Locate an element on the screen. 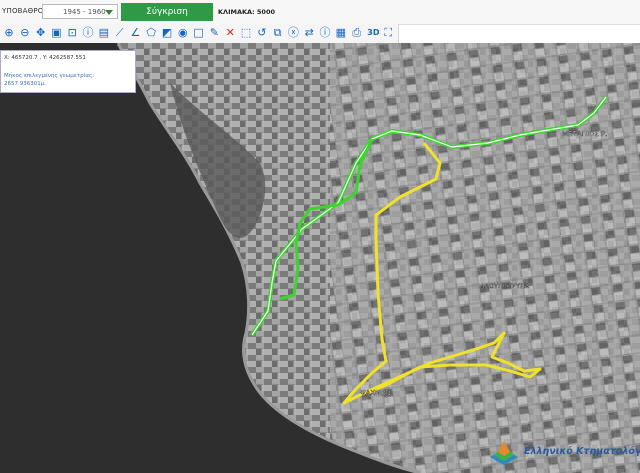  info-icon: ⓘ is located at coordinates (325, 33).